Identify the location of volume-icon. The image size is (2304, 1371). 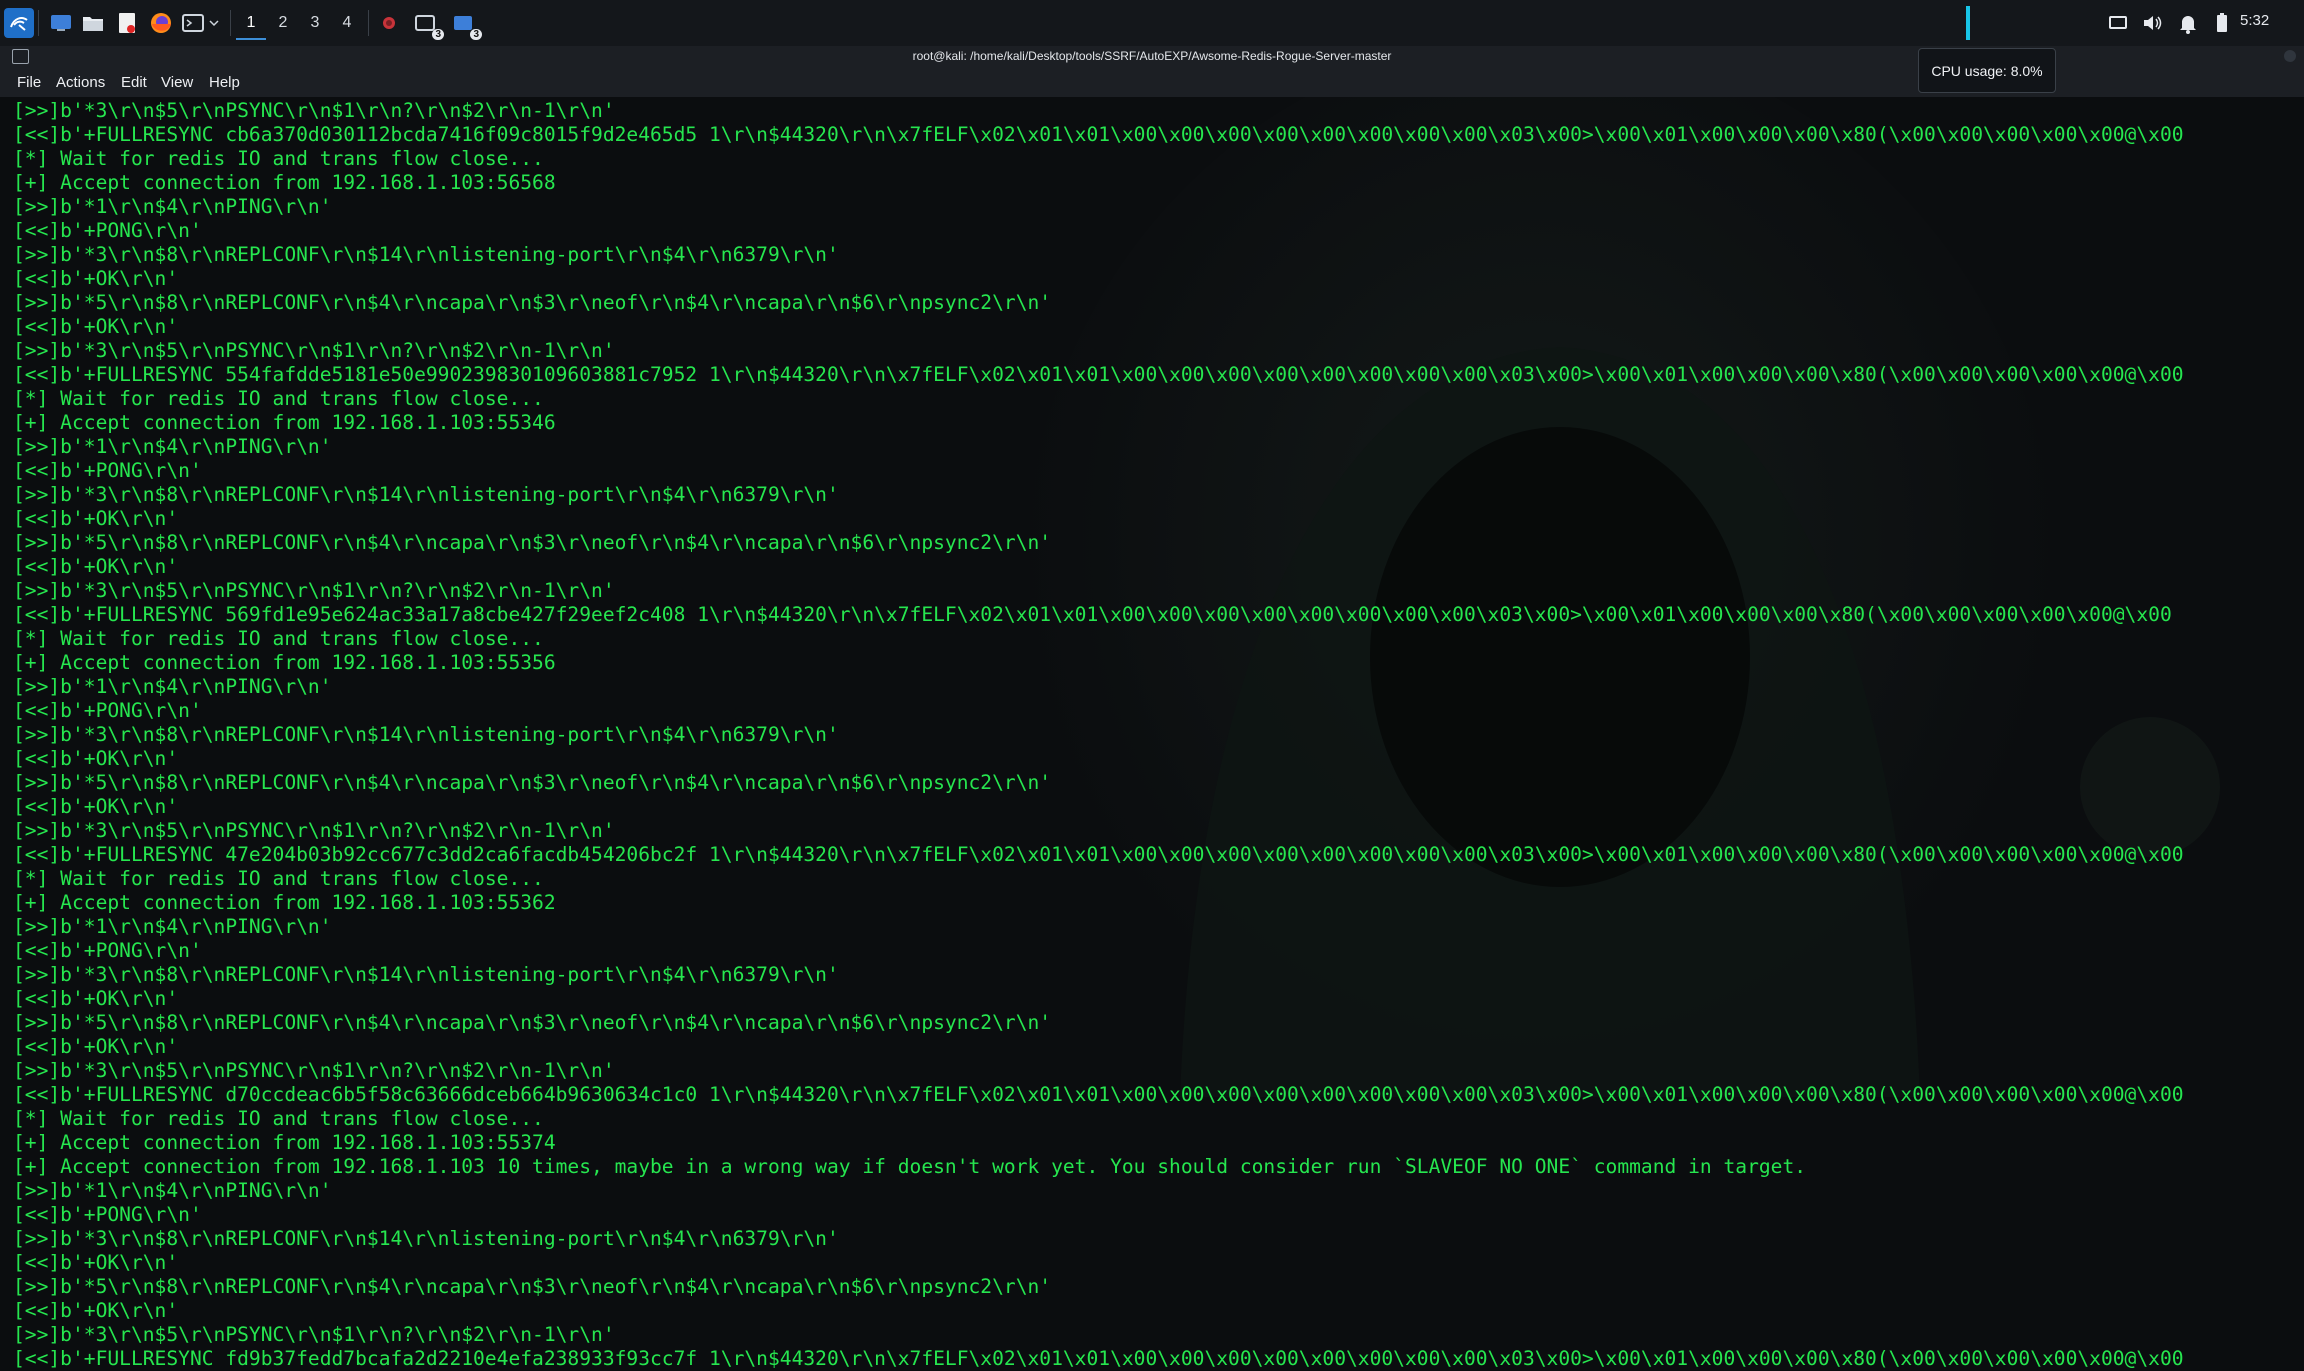
(2152, 23).